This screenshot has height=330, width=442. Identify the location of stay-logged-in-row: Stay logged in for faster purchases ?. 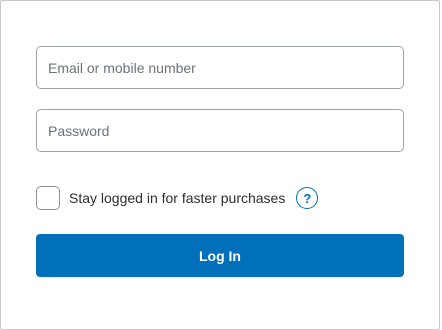
(177, 198).